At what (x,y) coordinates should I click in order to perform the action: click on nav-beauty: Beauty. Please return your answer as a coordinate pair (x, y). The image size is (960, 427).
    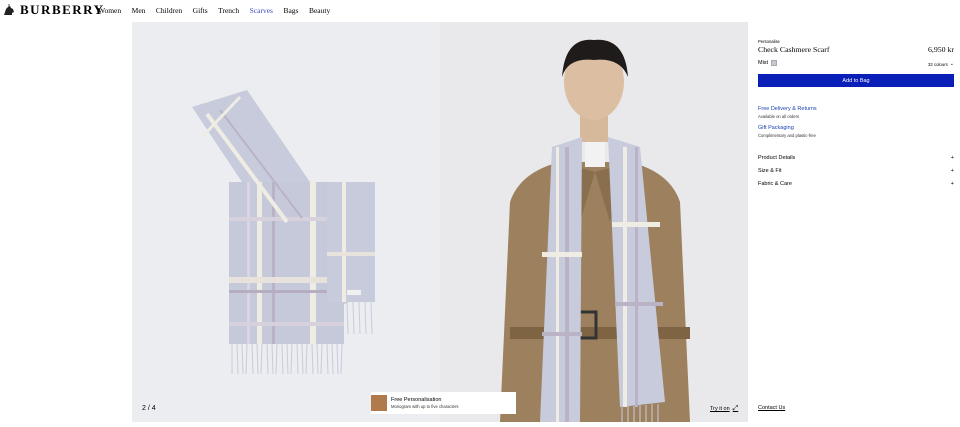
    Looking at the image, I should click on (319, 10).